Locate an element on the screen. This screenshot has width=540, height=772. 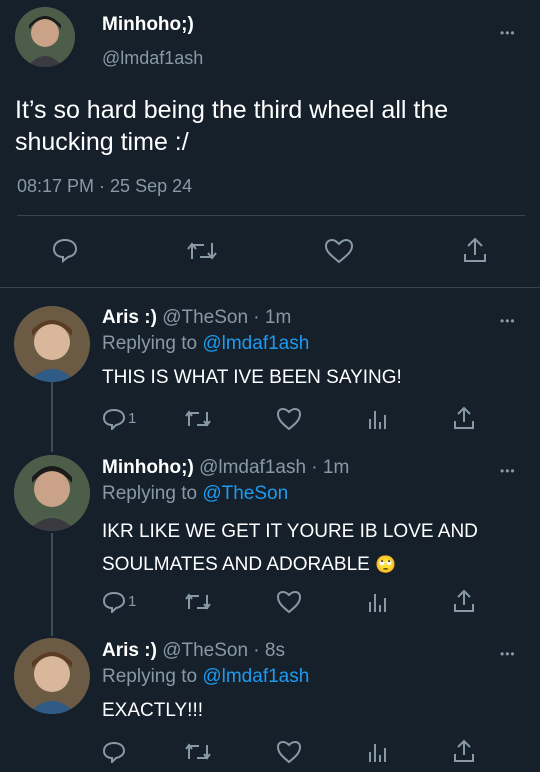
reply-header: Aris :) @TheSon · 8s is located at coordinates (193, 651).